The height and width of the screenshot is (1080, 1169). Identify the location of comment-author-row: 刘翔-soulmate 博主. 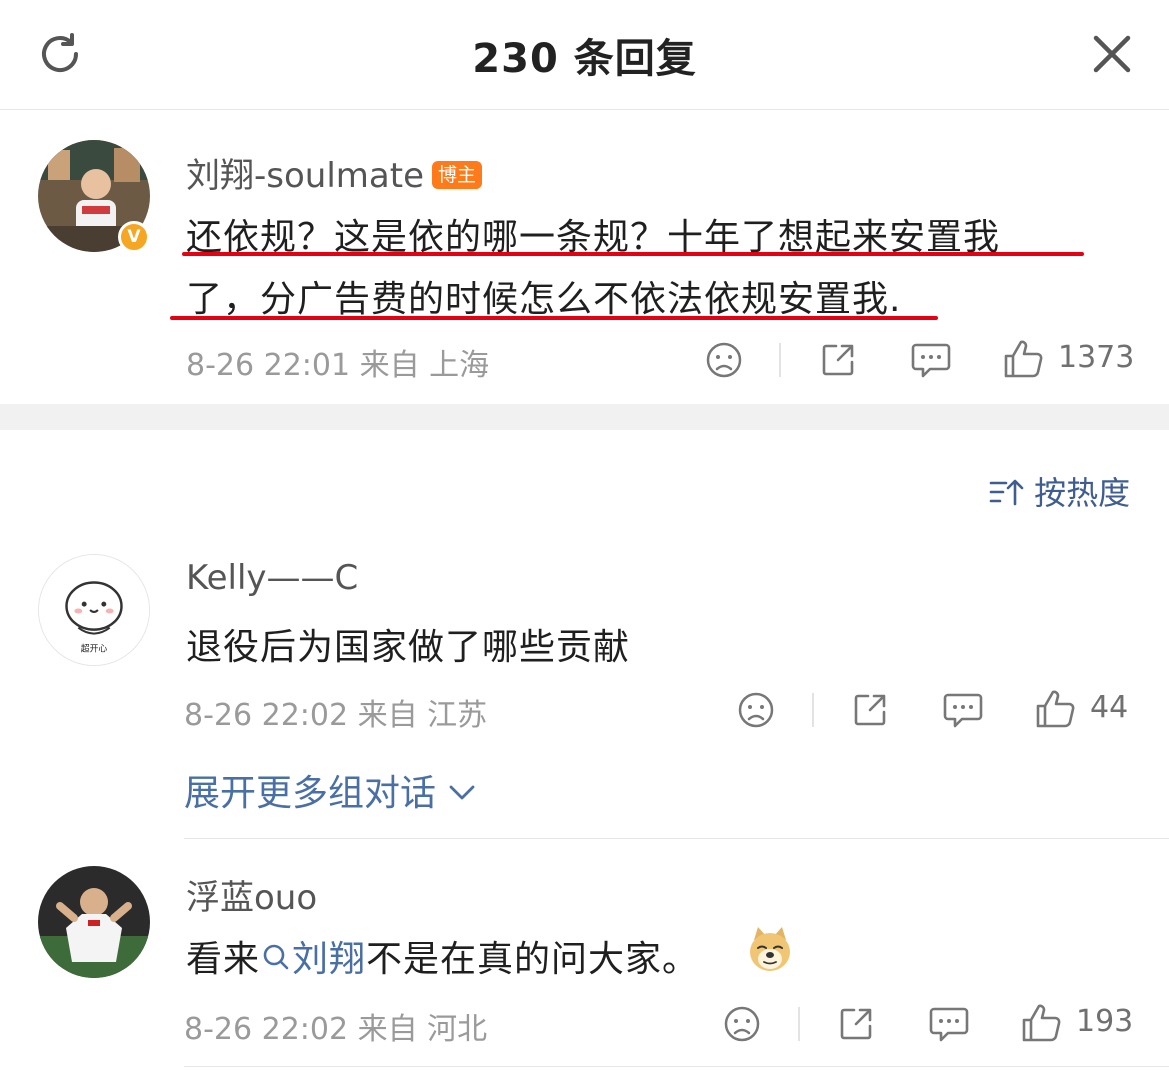
(334, 172).